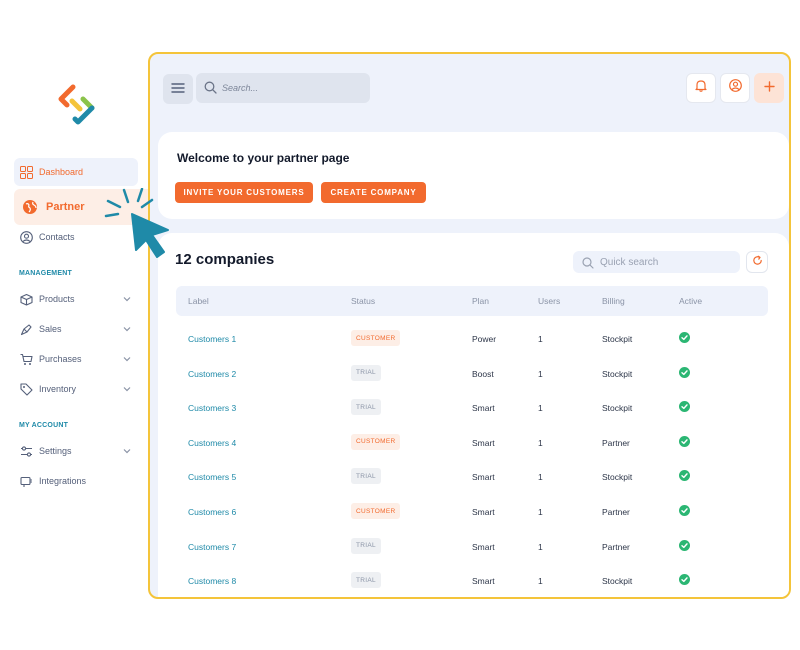 This screenshot has width=800, height=650. I want to click on add-button, so click(769, 88).